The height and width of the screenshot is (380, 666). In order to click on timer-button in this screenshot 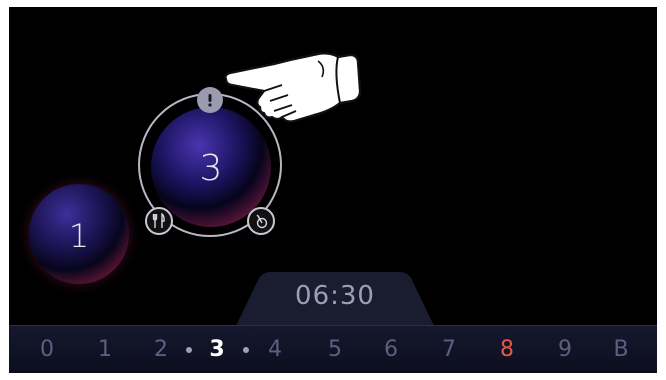, I will do `click(261, 221)`.